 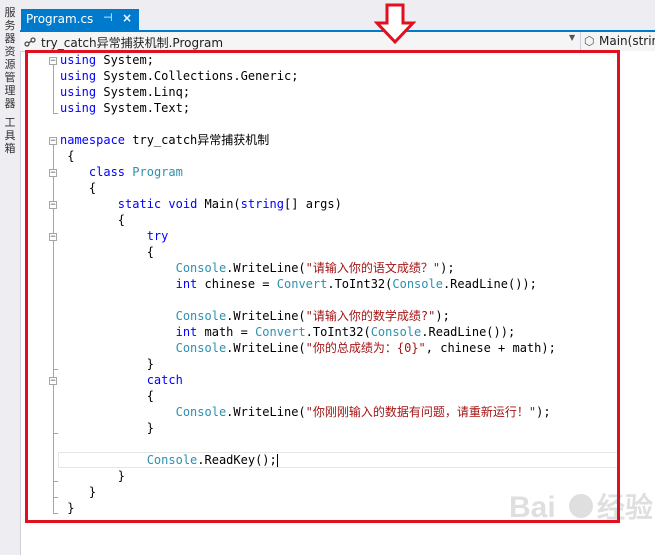 What do you see at coordinates (581, 507) in the screenshot?
I see `watermark-logo: Bai 经验` at bounding box center [581, 507].